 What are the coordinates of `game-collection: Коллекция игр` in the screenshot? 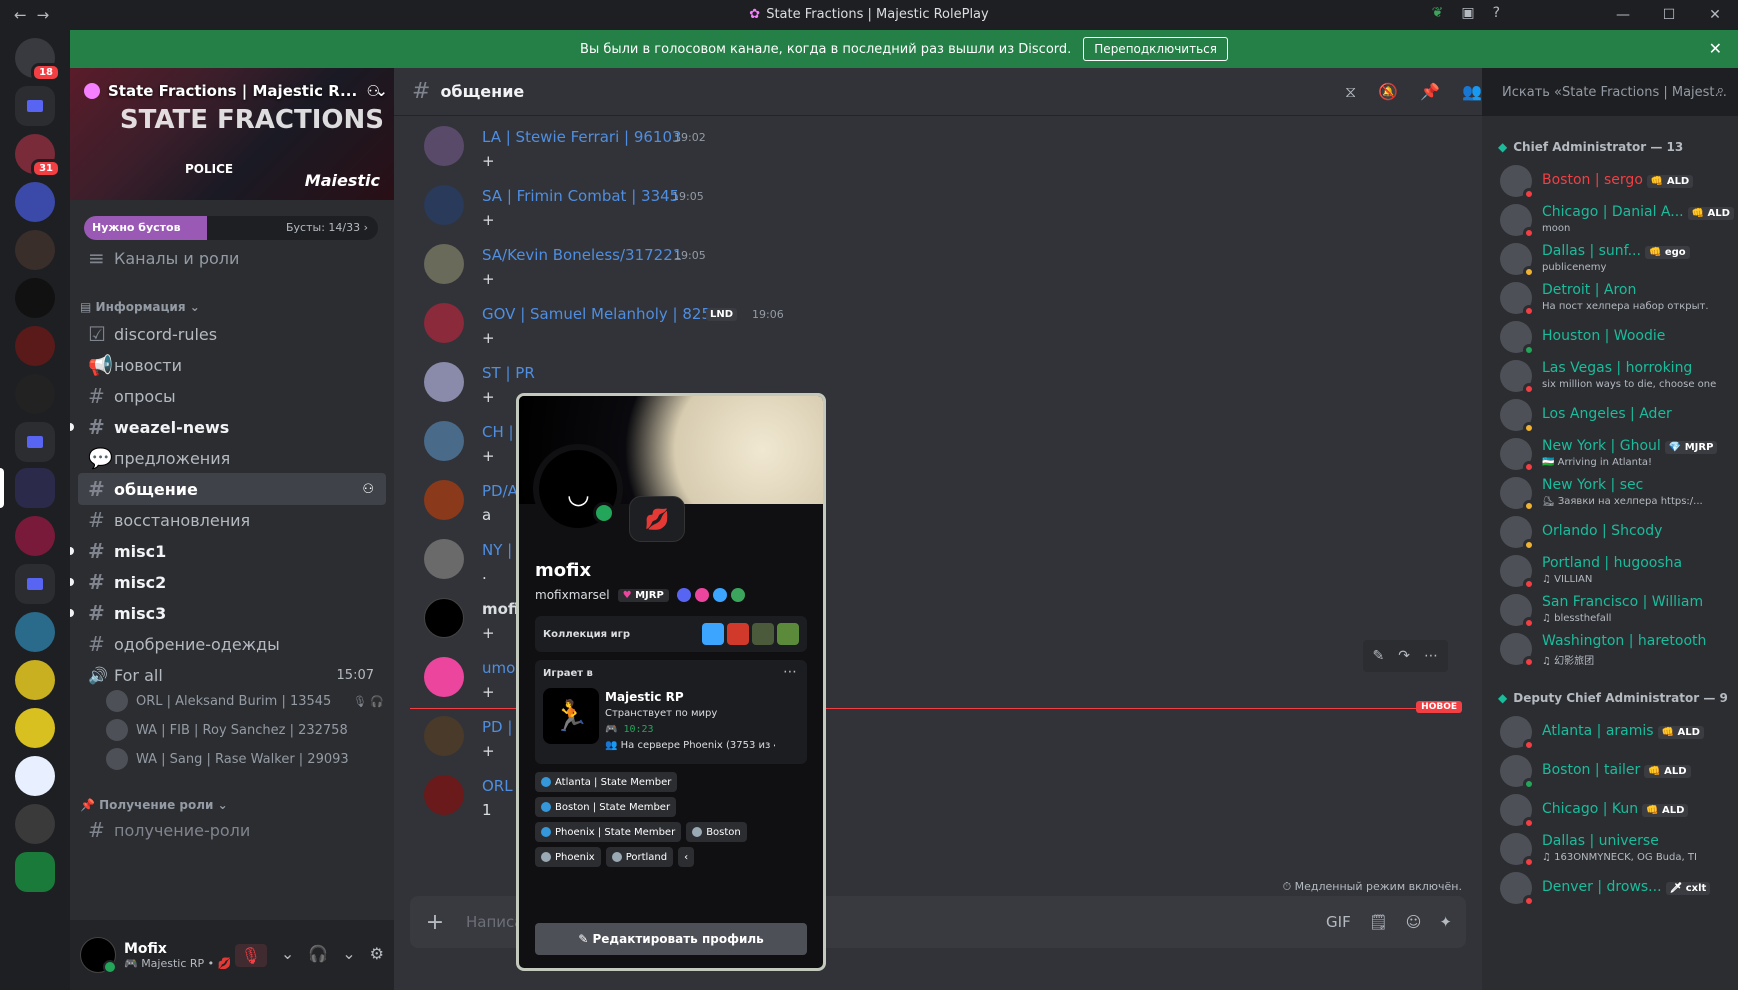 It's located at (671, 634).